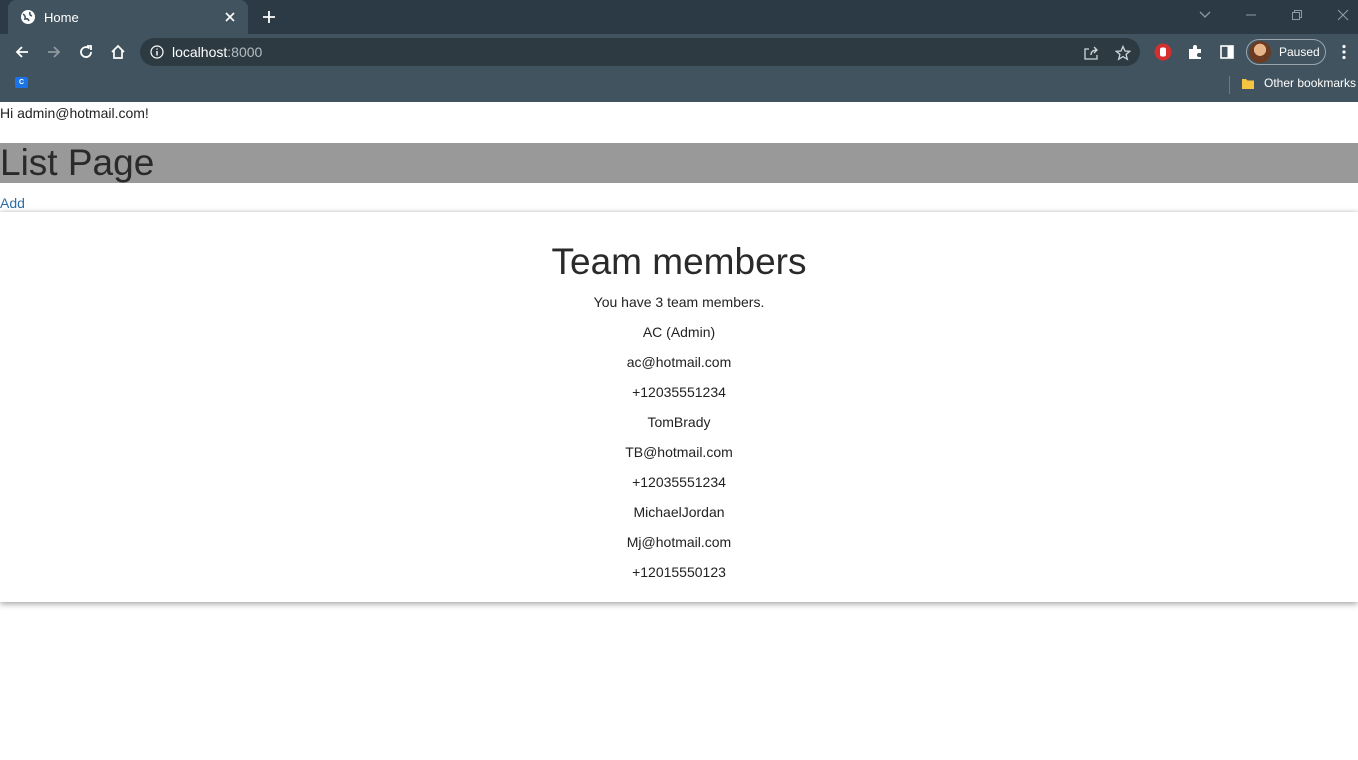 The image size is (1358, 760). Describe the element at coordinates (157, 52) in the screenshot. I see `info-icon` at that location.